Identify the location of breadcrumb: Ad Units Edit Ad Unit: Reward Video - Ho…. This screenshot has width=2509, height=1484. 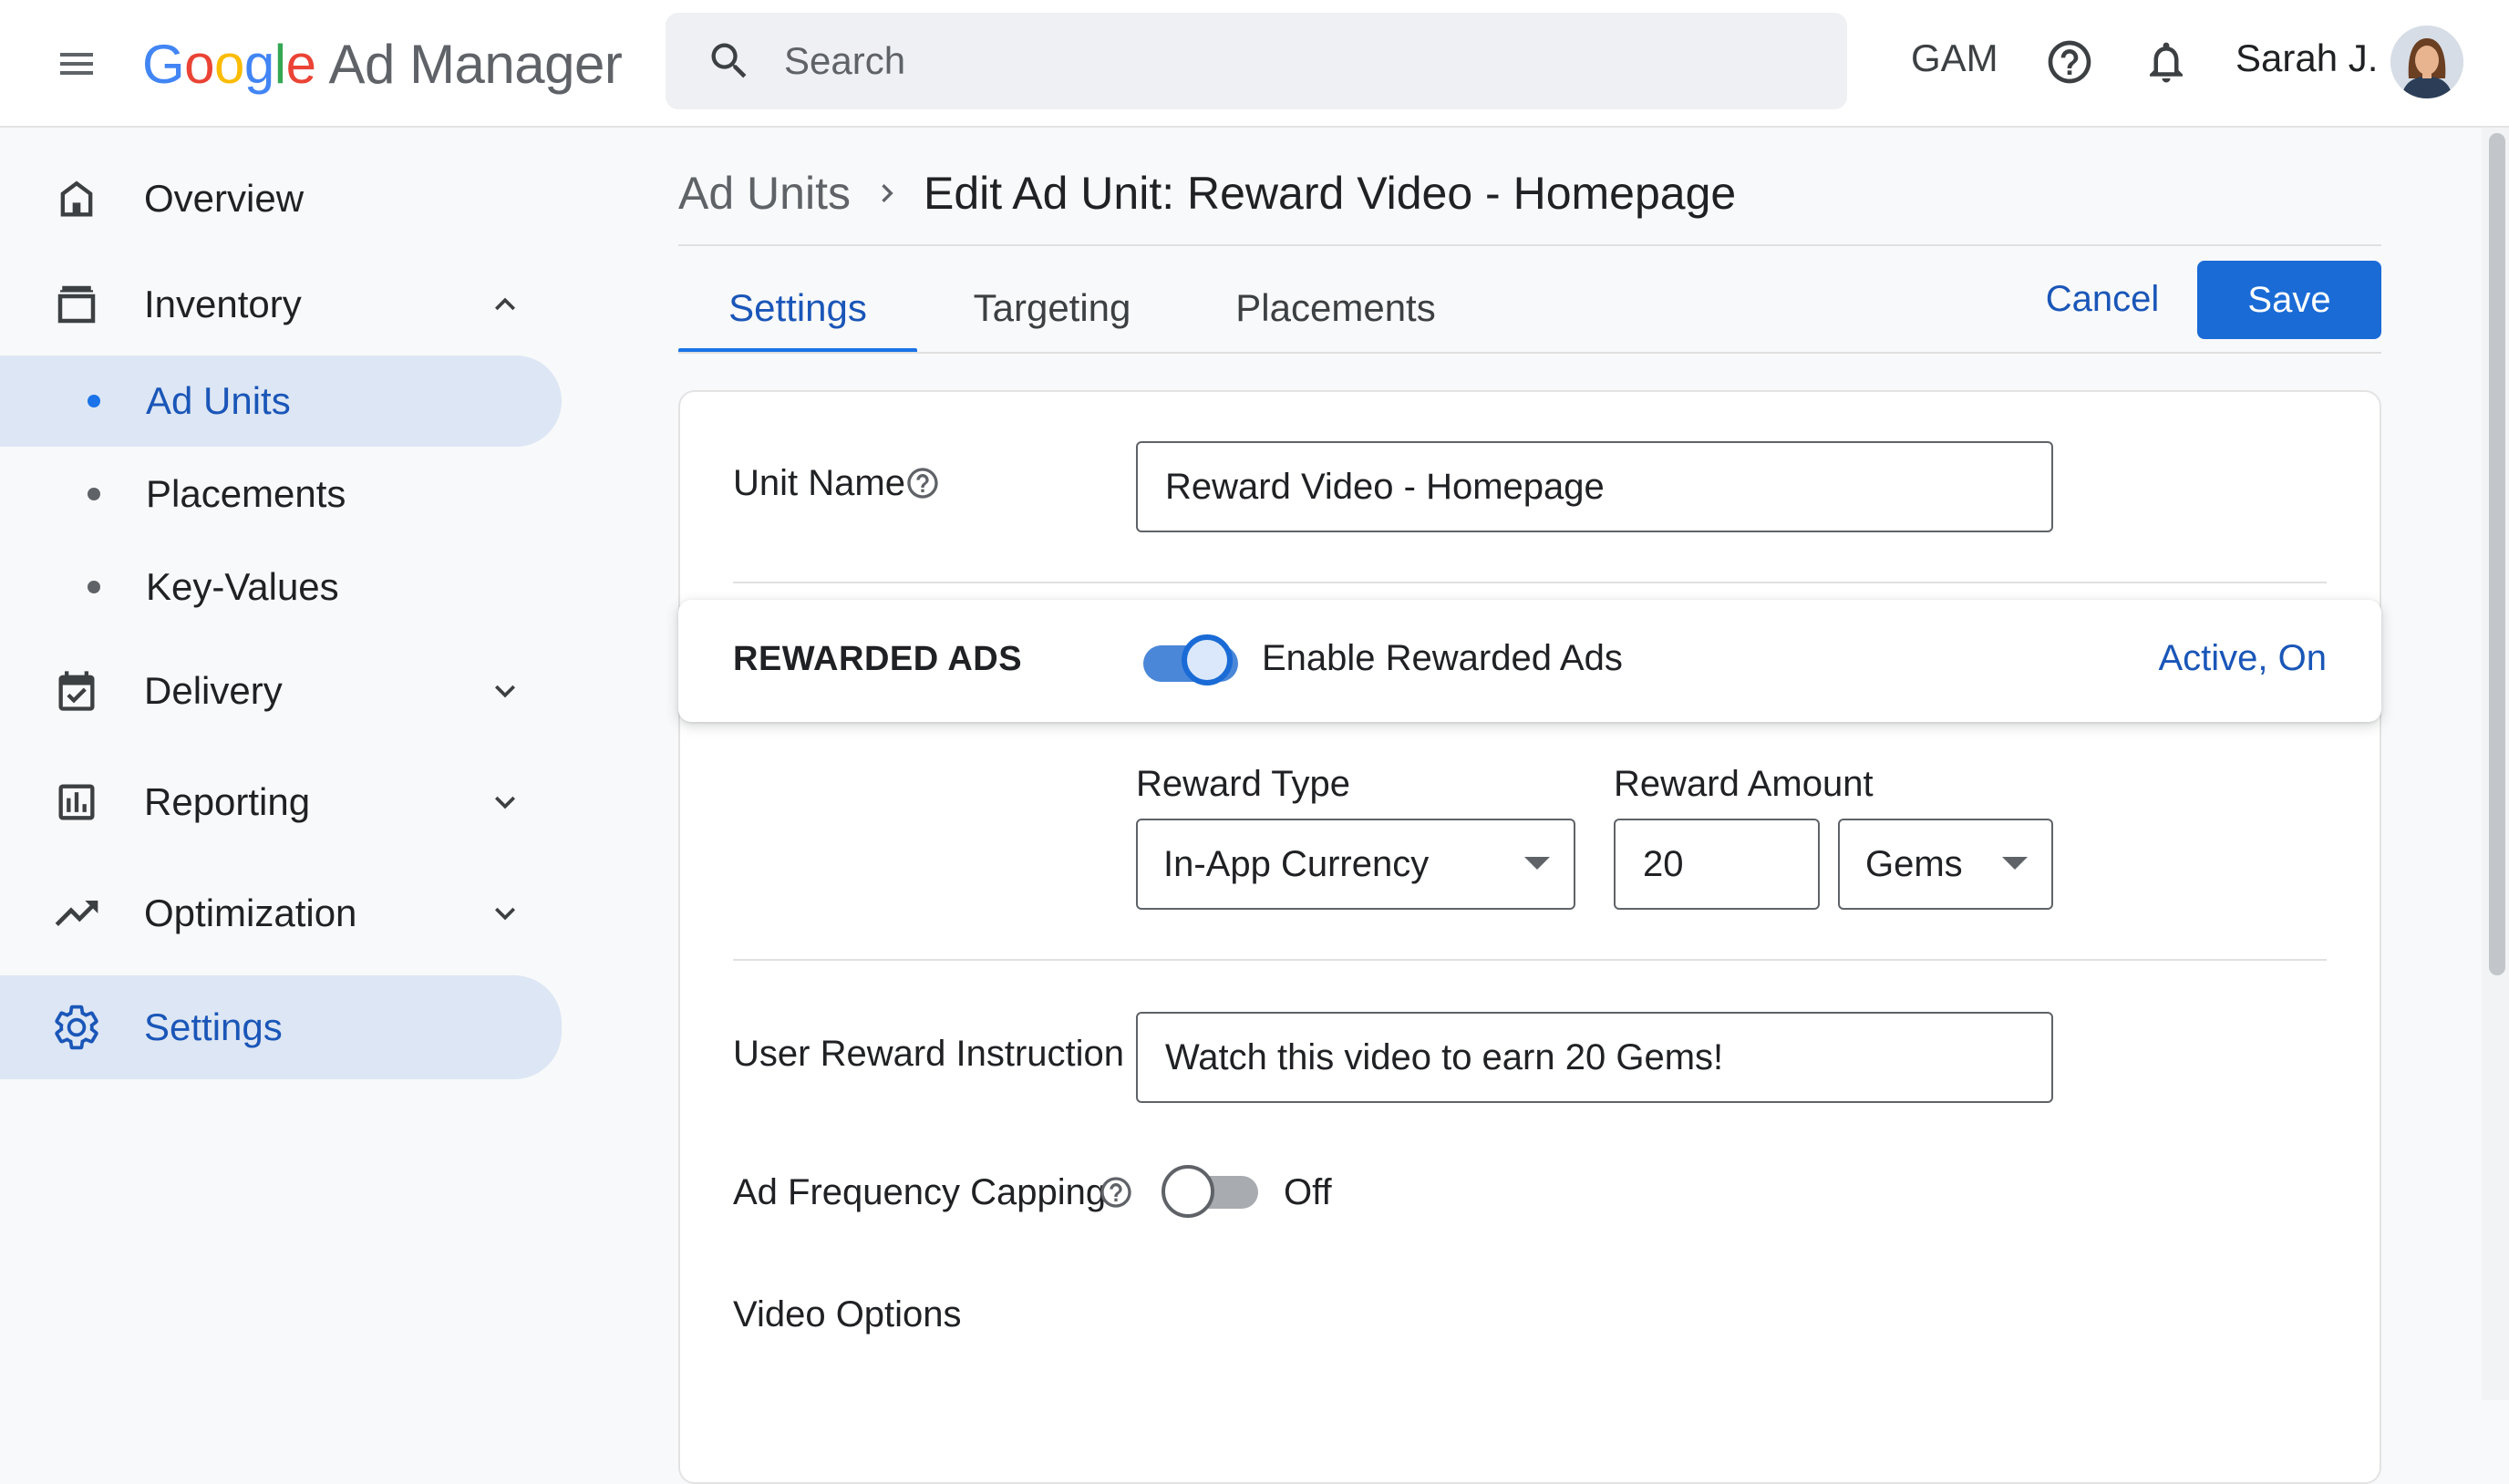
(1207, 193).